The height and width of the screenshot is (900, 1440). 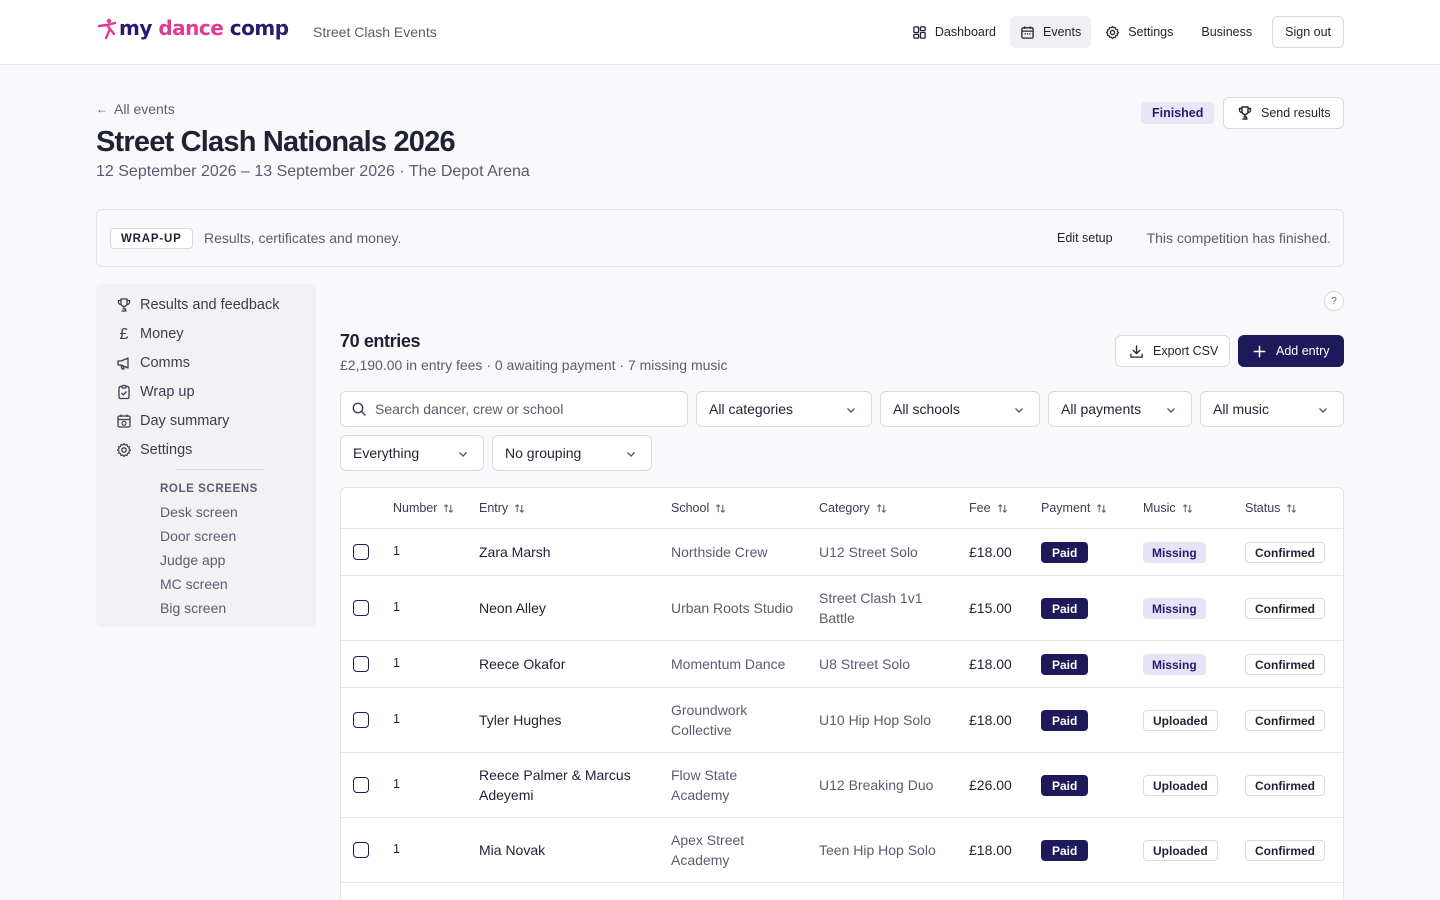 What do you see at coordinates (359, 409) in the screenshot?
I see `search-icon` at bounding box center [359, 409].